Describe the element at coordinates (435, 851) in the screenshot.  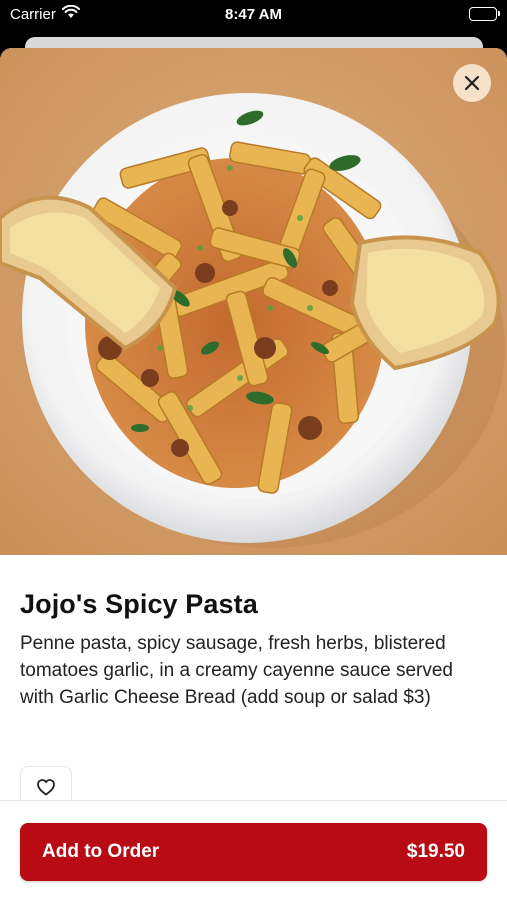
I see `price-label: $19.50` at that location.